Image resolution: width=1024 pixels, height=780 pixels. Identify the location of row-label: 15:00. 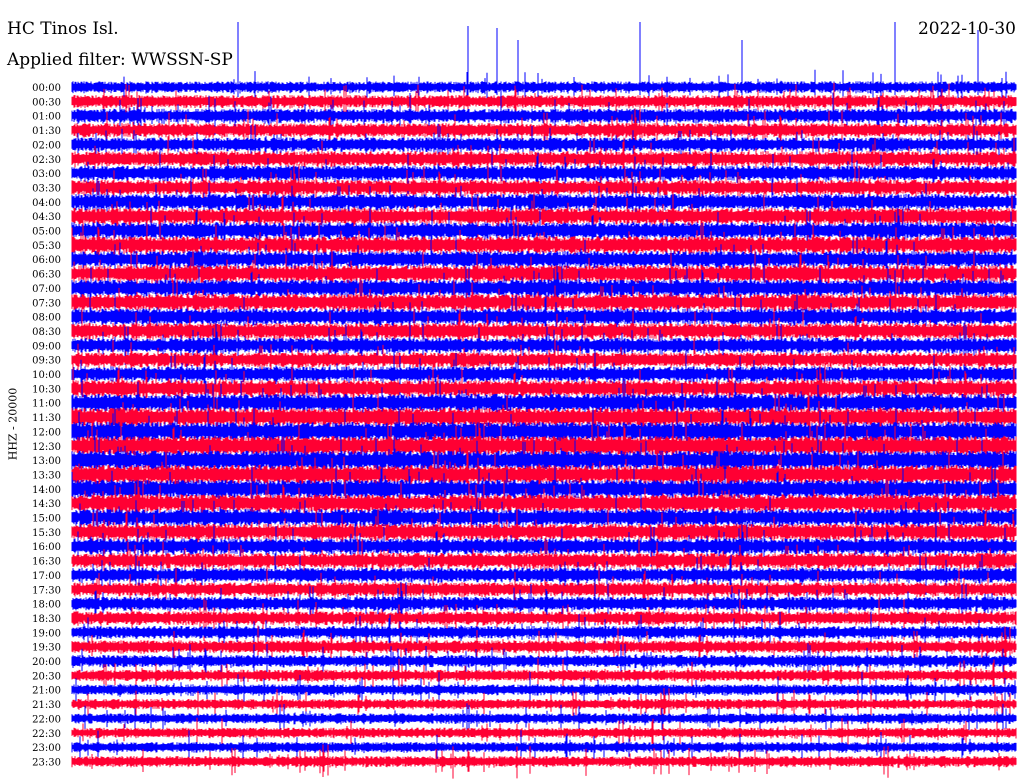
(46, 519).